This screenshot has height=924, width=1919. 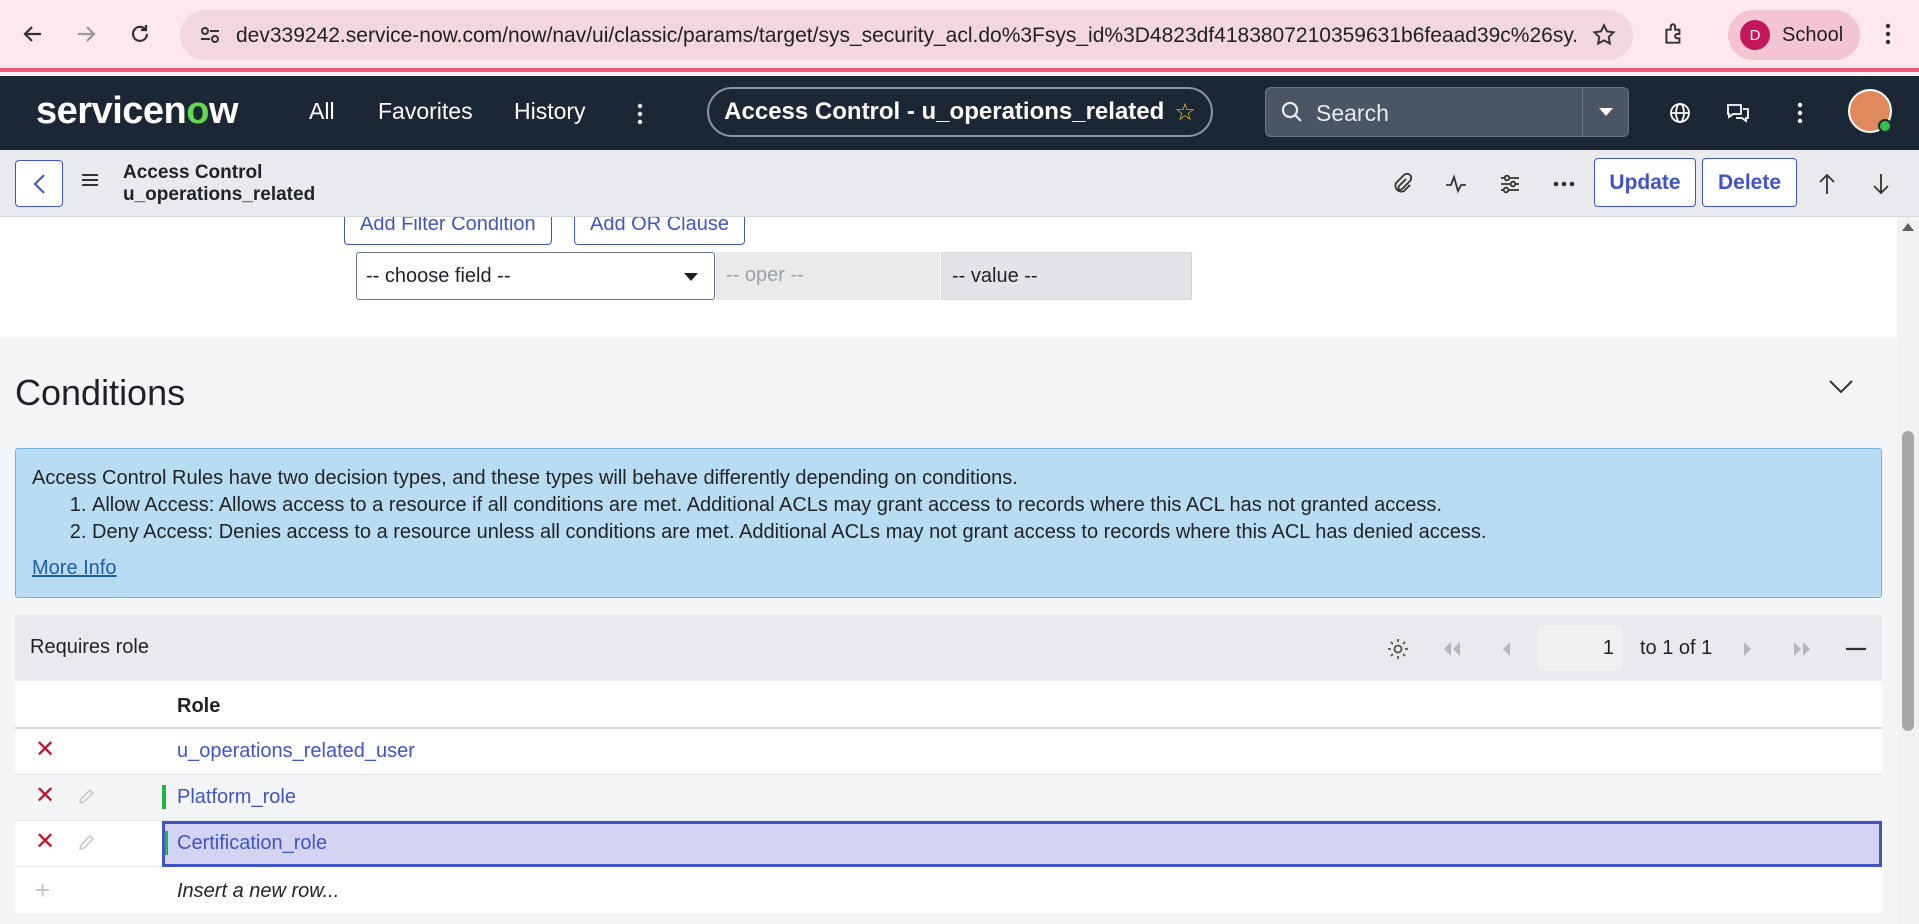 I want to click on first-page-icon, so click(x=1452, y=649).